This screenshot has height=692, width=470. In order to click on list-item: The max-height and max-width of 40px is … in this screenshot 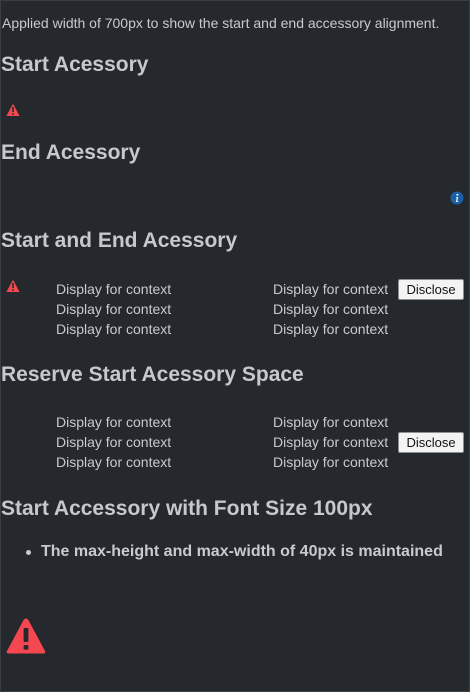, I will do `click(242, 551)`.